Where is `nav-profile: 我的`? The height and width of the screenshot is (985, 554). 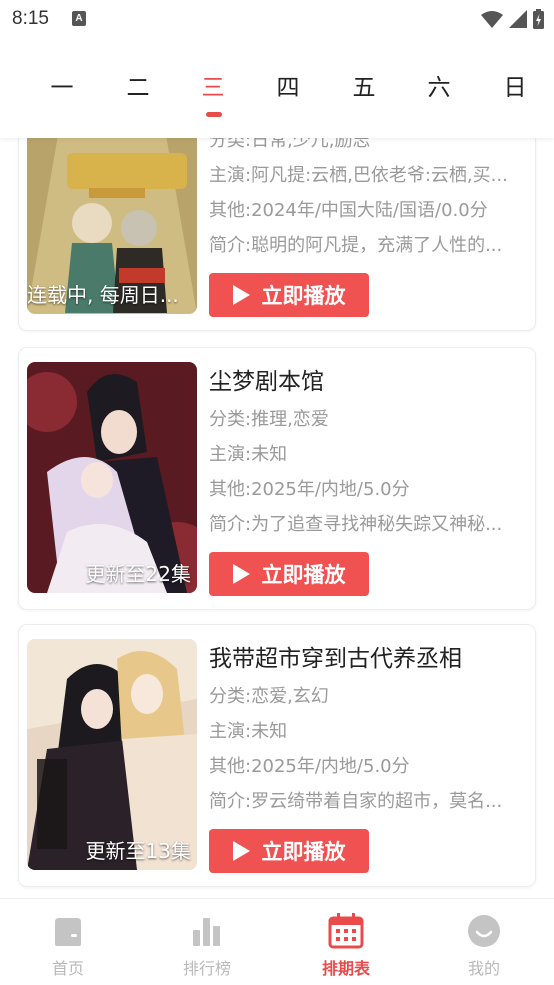 nav-profile: 我的 is located at coordinates (484, 945).